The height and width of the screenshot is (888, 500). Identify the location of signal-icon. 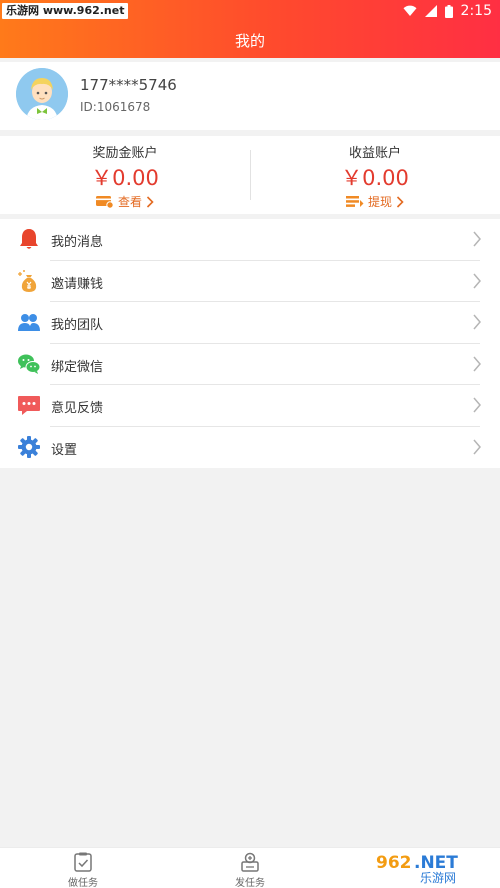
(430, 11).